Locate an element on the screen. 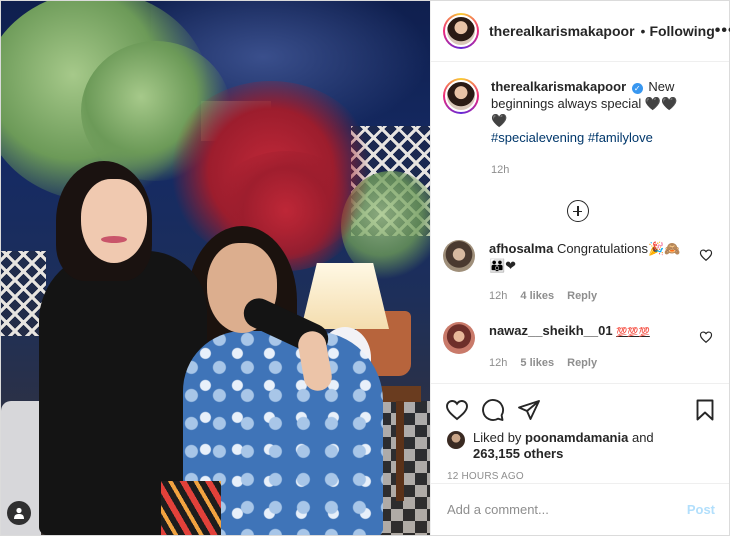 The image size is (730, 536). comment-body: nawaz__sheikh__01 💯💯💯 12h 5 likes Reply is located at coordinates (589, 347).